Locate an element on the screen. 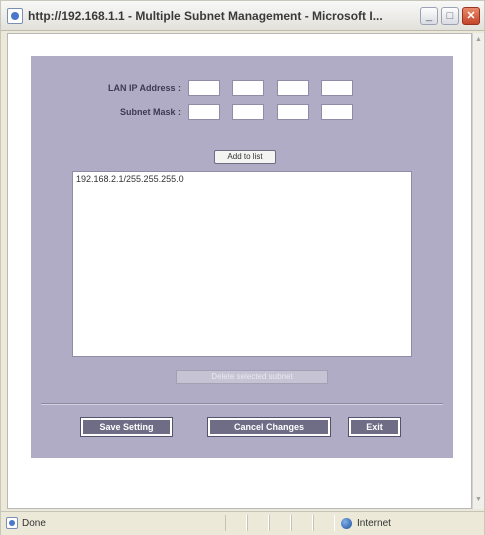 The height and width of the screenshot is (535, 485). subnet-mask-octet-1-input is located at coordinates (204, 112).